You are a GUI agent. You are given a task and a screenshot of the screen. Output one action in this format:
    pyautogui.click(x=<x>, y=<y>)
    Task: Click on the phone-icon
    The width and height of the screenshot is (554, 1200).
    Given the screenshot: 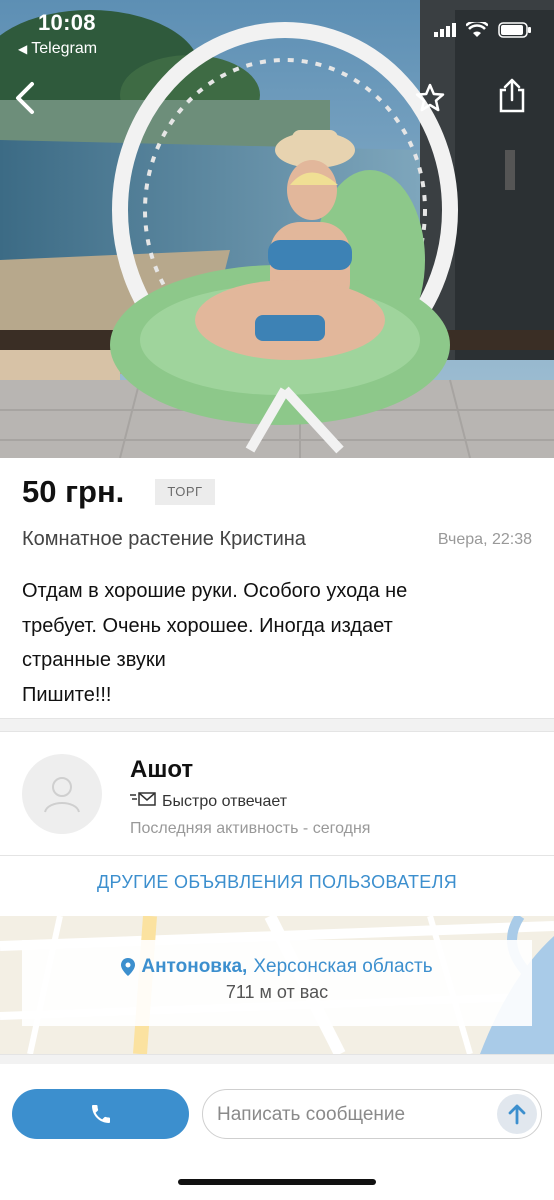 What is the action you would take?
    pyautogui.click(x=100, y=1114)
    